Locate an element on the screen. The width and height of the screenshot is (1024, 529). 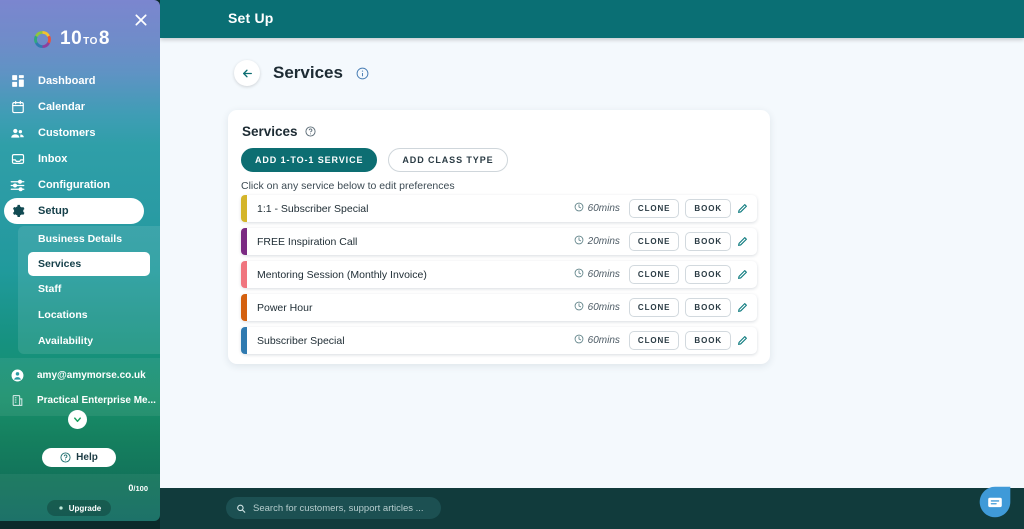
service-row: FREE Inspiration Call 20mins CLONE BOOK is located at coordinates (499, 241).